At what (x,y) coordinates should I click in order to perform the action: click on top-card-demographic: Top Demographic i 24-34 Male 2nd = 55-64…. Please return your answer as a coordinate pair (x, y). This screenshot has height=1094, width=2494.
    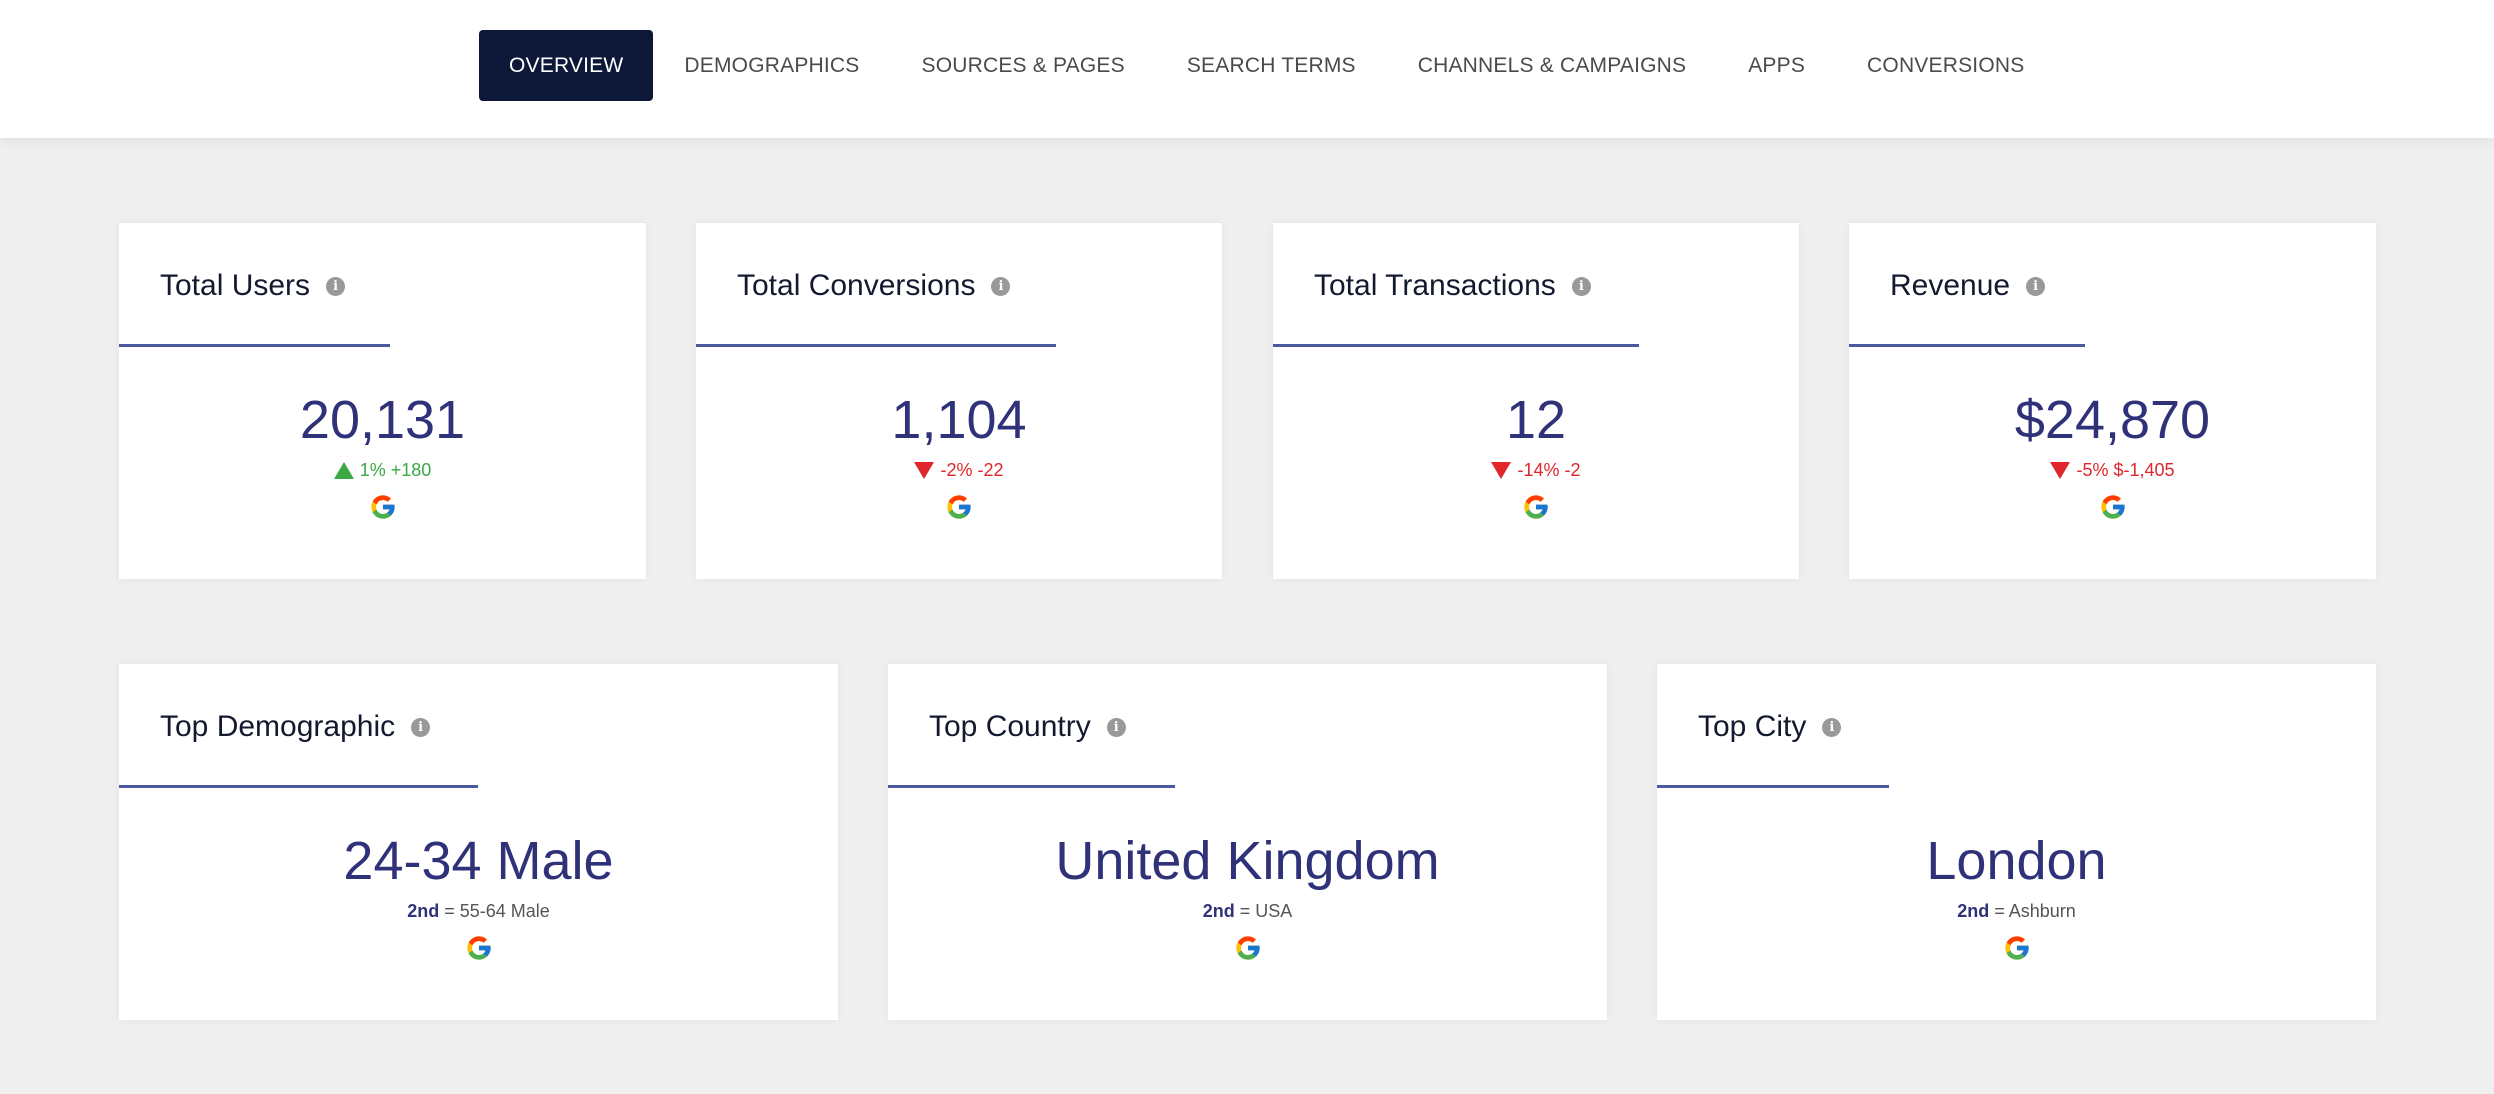
    Looking at the image, I should click on (478, 842).